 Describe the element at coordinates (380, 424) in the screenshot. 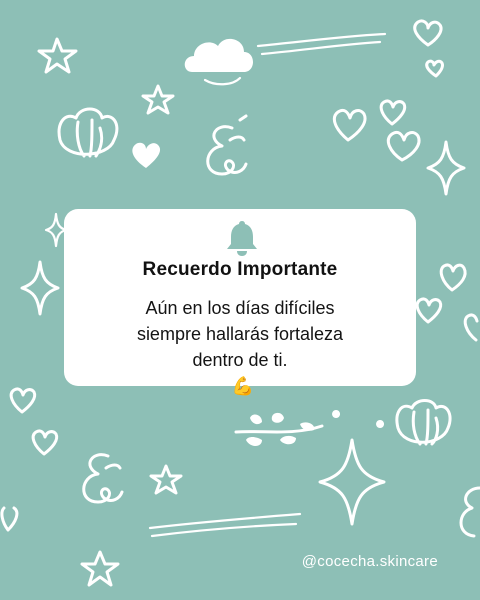

I see `dot-doodle` at that location.